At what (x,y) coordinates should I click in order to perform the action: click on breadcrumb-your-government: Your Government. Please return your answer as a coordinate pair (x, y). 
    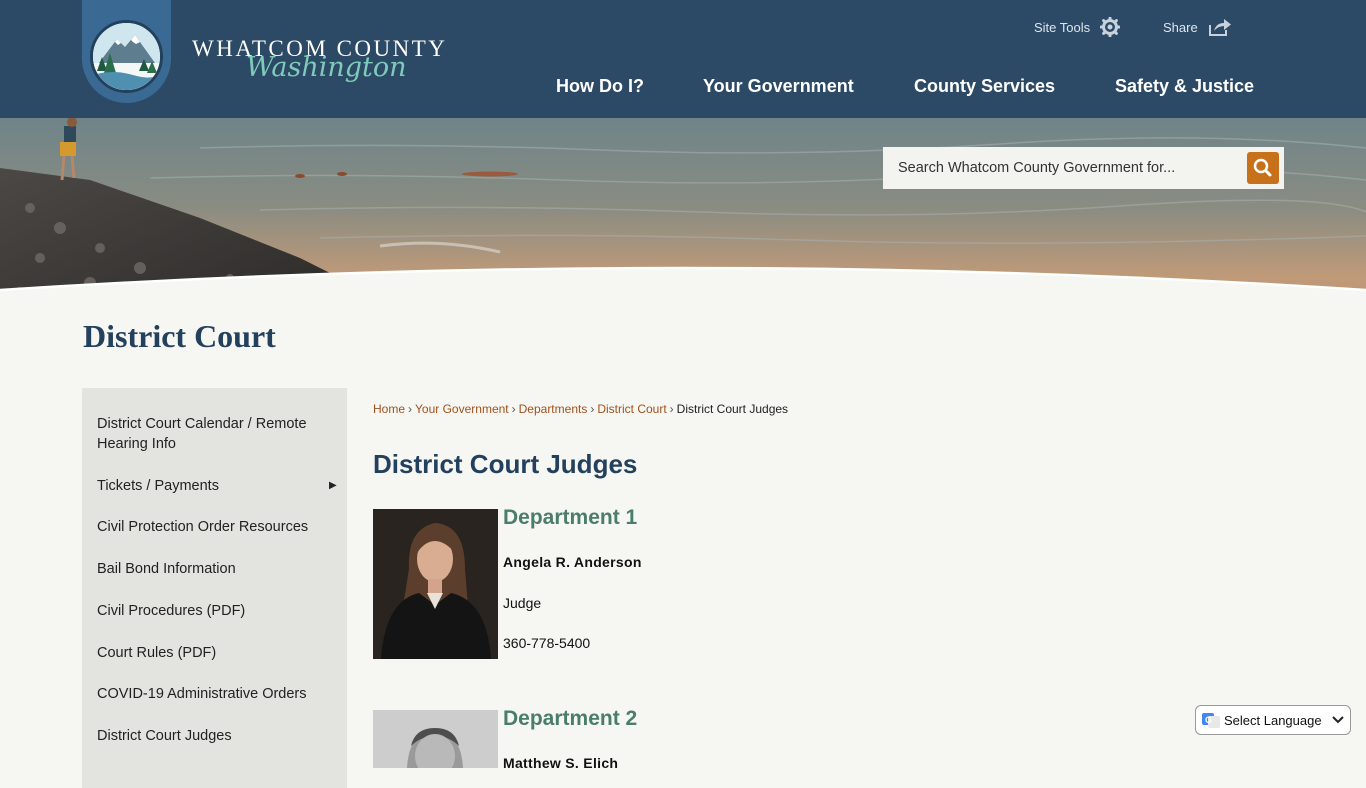
    Looking at the image, I should click on (462, 409).